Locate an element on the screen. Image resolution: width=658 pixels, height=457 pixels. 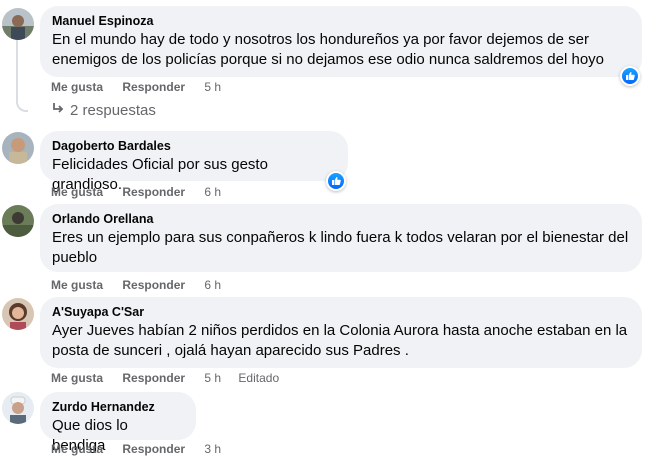
comment-author: Zurdo Hernandez is located at coordinates (118, 407).